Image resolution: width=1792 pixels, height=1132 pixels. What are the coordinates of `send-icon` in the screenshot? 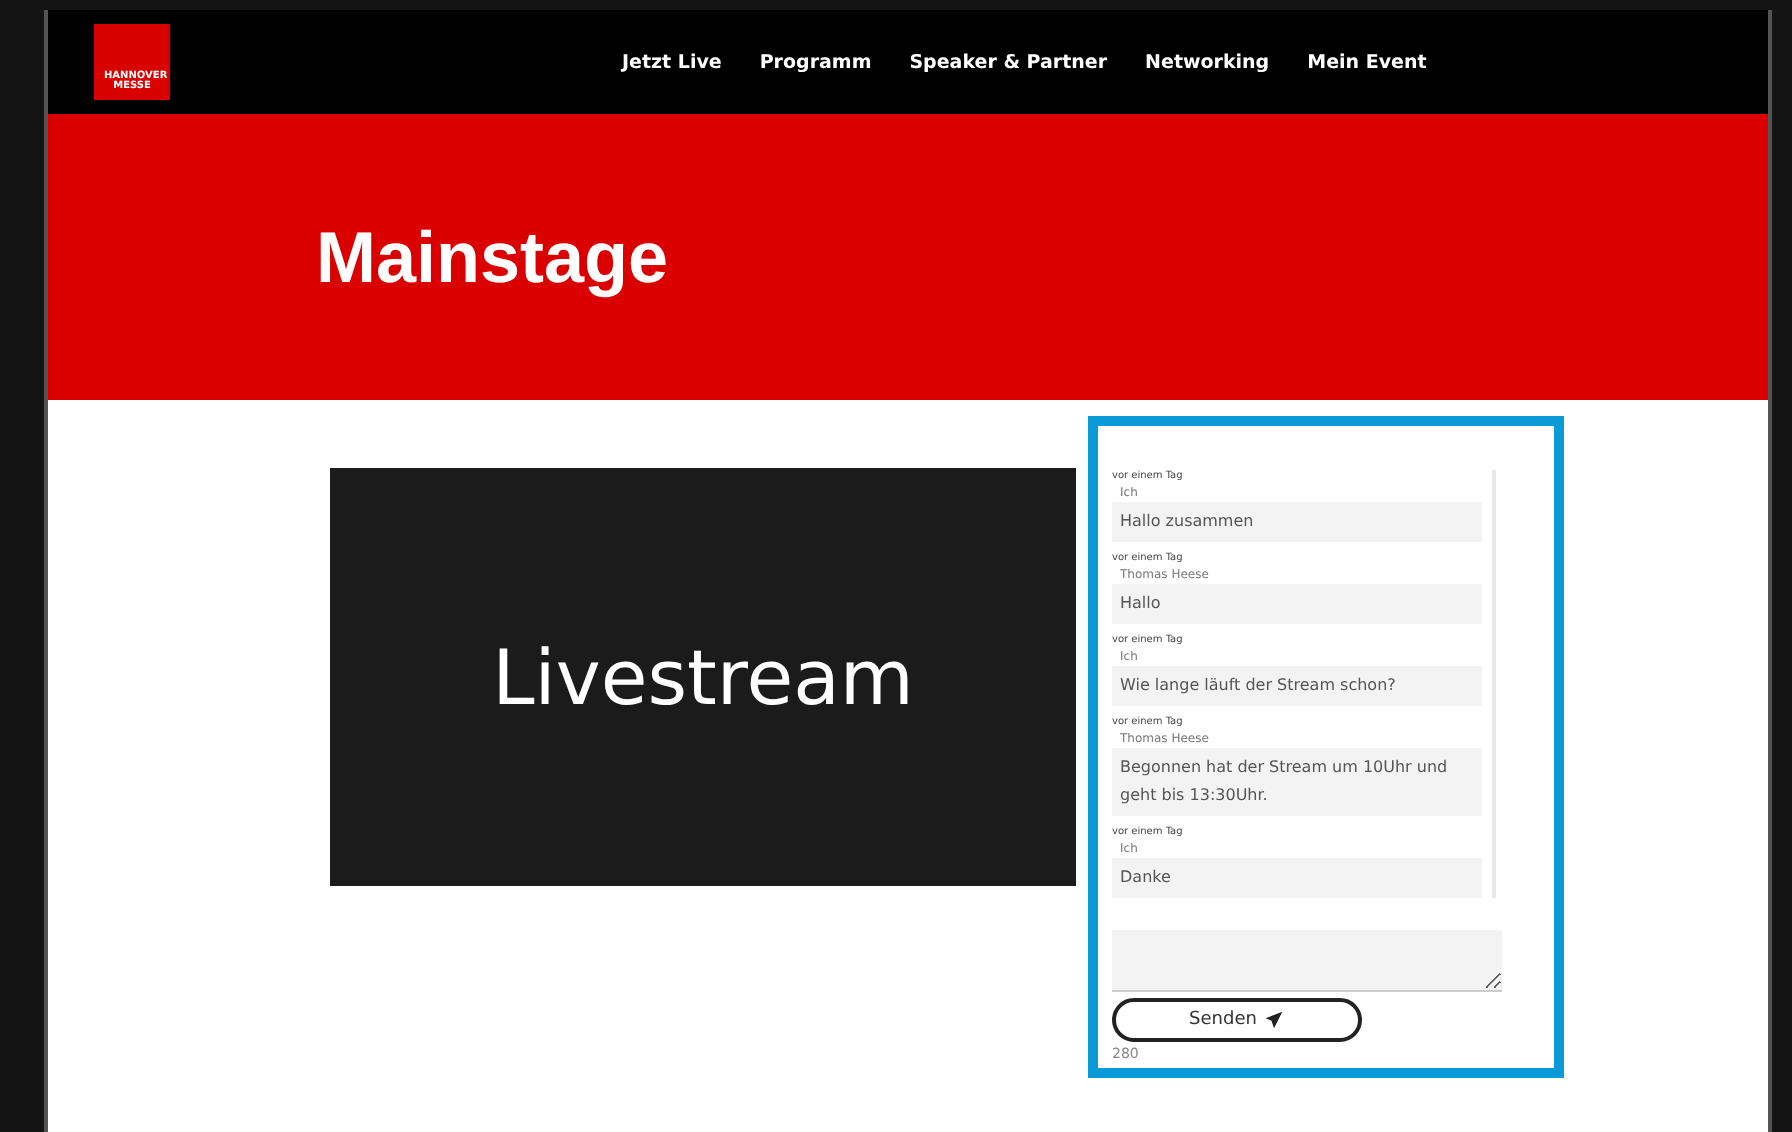 It's located at (1274, 1020).